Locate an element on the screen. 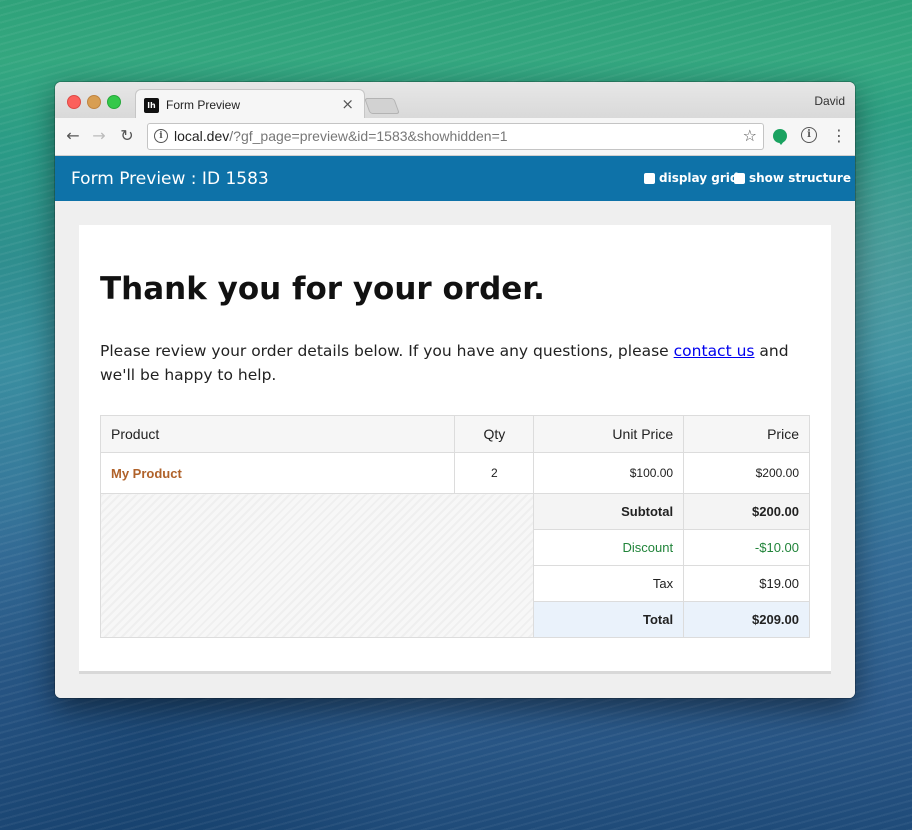 The height and width of the screenshot is (830, 912). url-host: local.dev is located at coordinates (202, 136).